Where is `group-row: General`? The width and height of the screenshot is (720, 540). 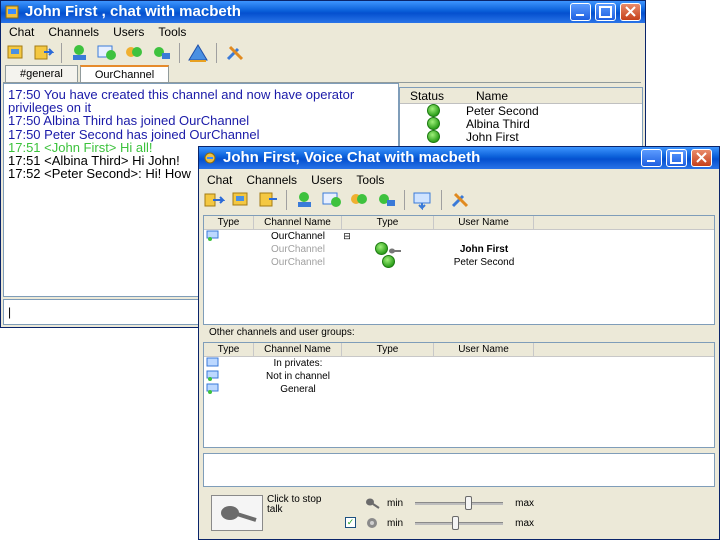 group-row: General is located at coordinates (459, 389).